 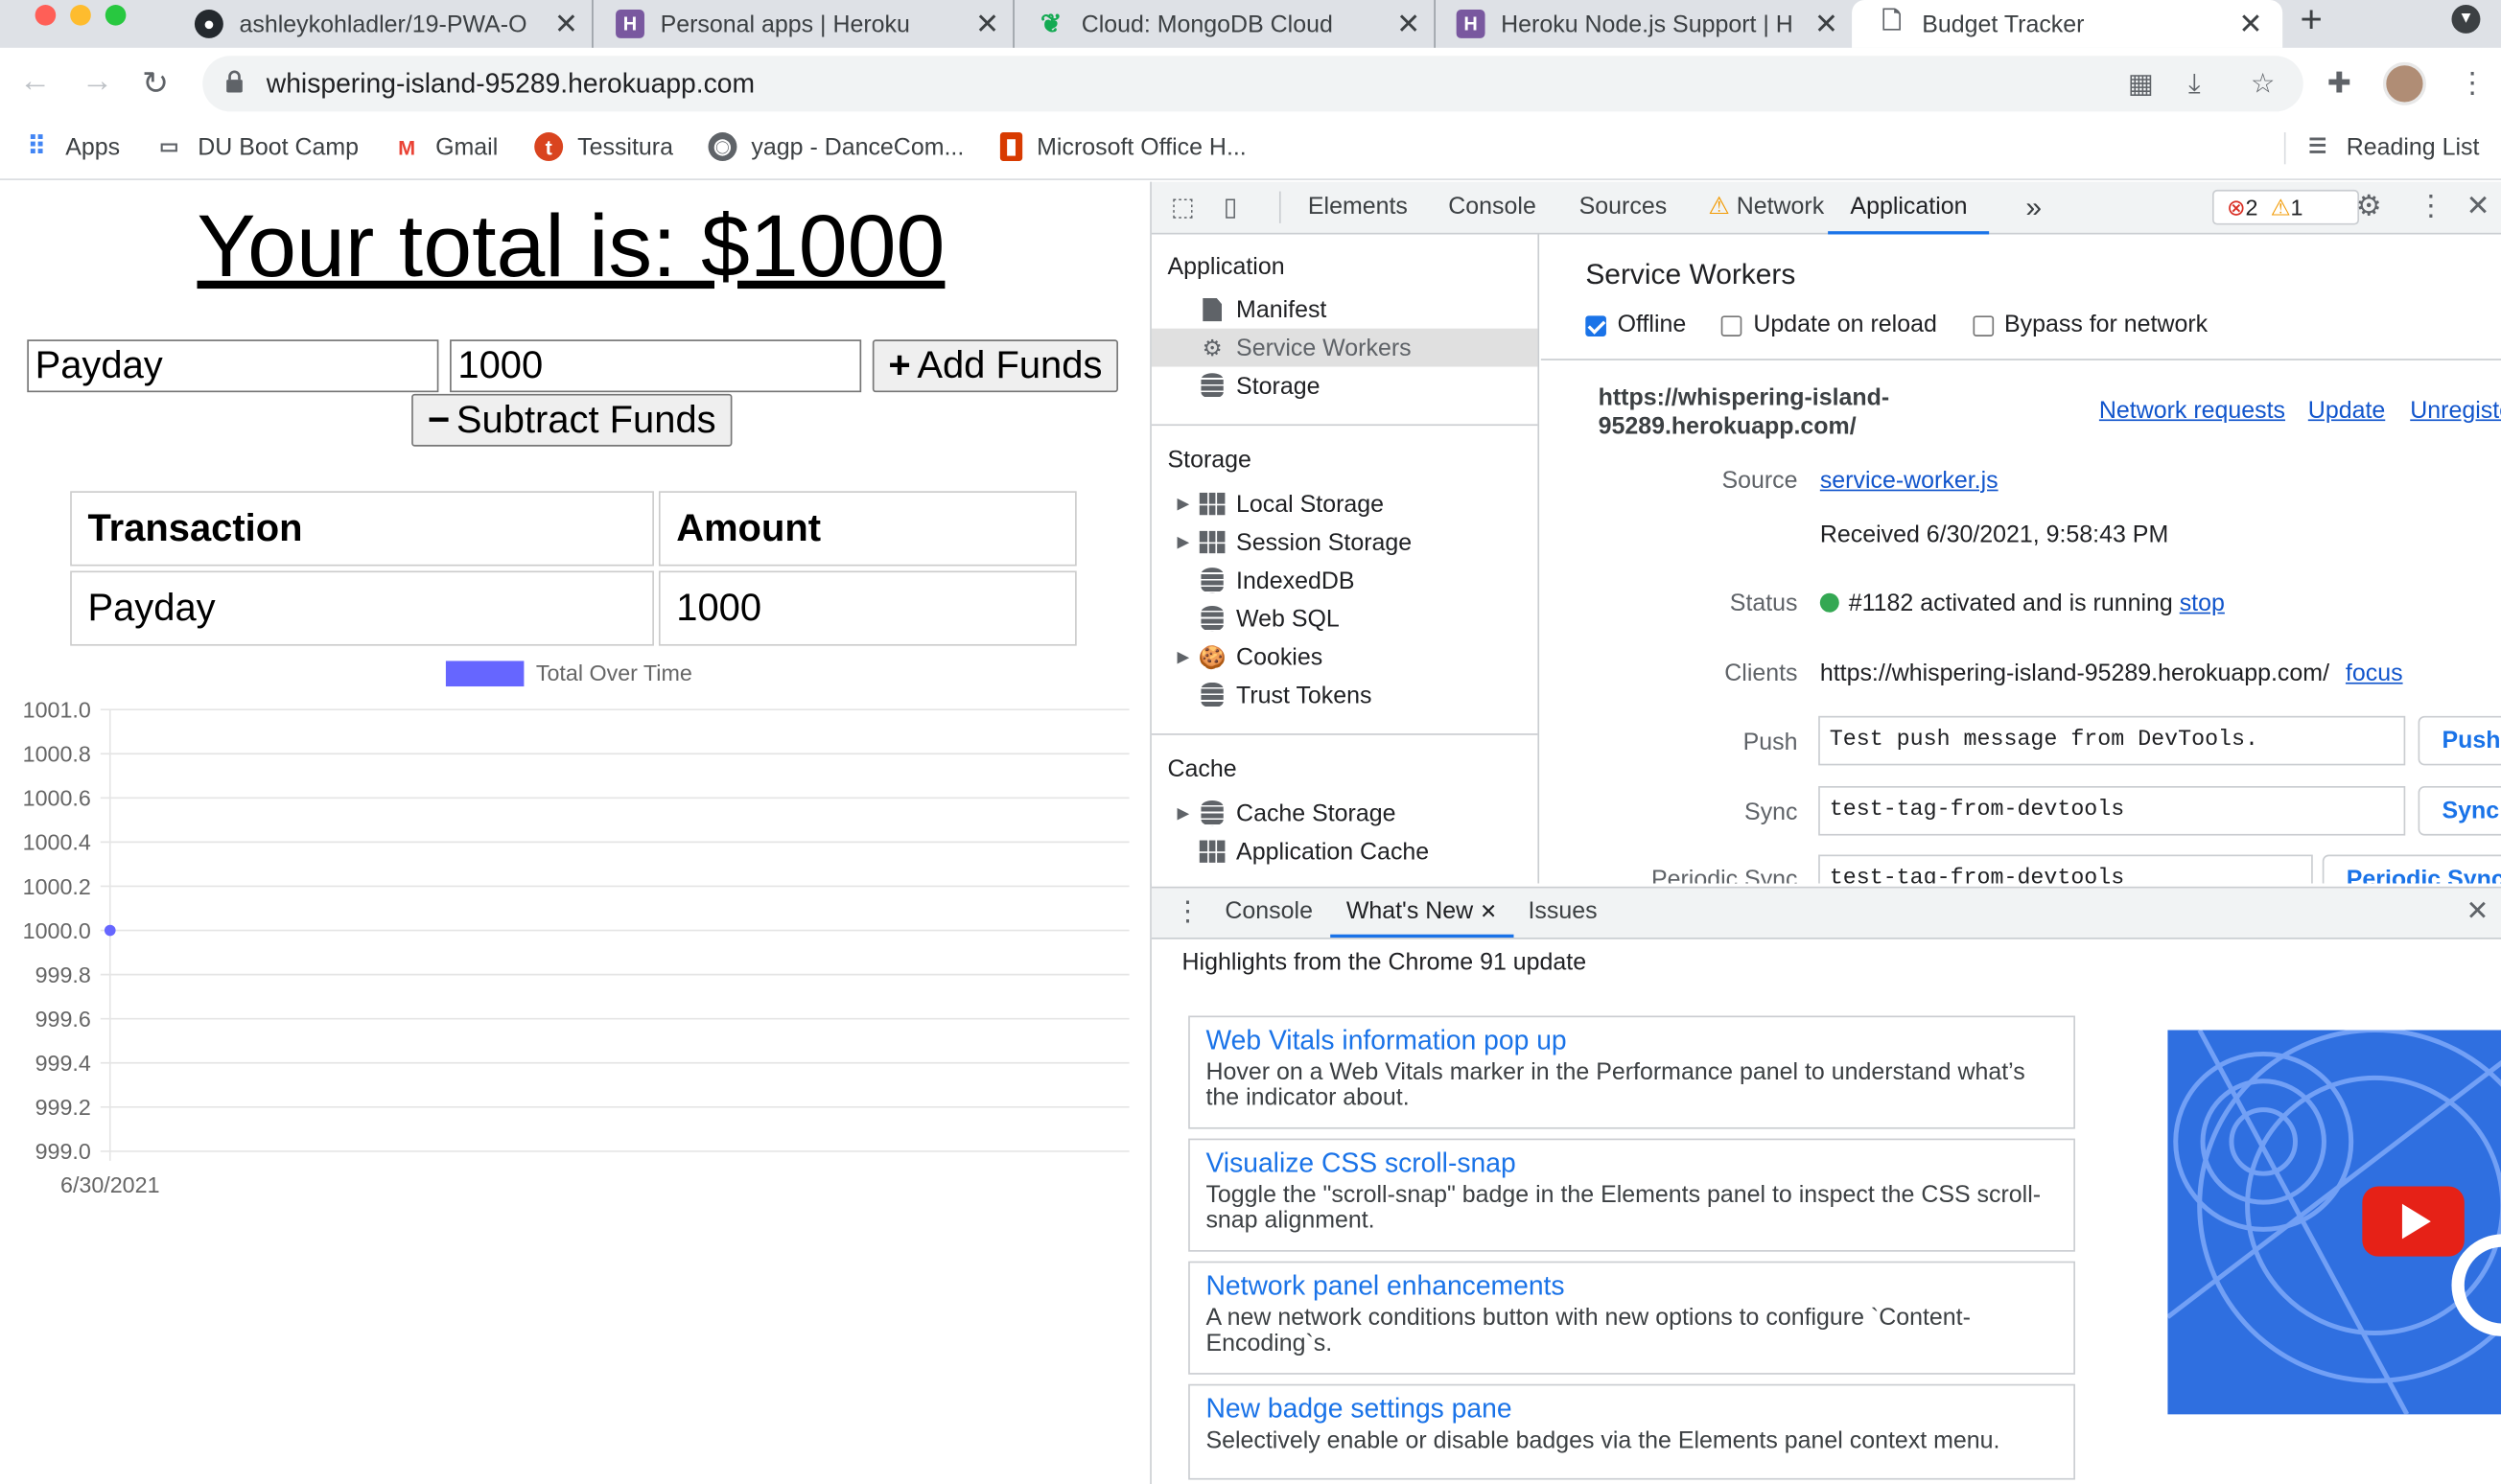 I want to click on subtract-funds-button: − Subtract Funds, so click(x=572, y=420).